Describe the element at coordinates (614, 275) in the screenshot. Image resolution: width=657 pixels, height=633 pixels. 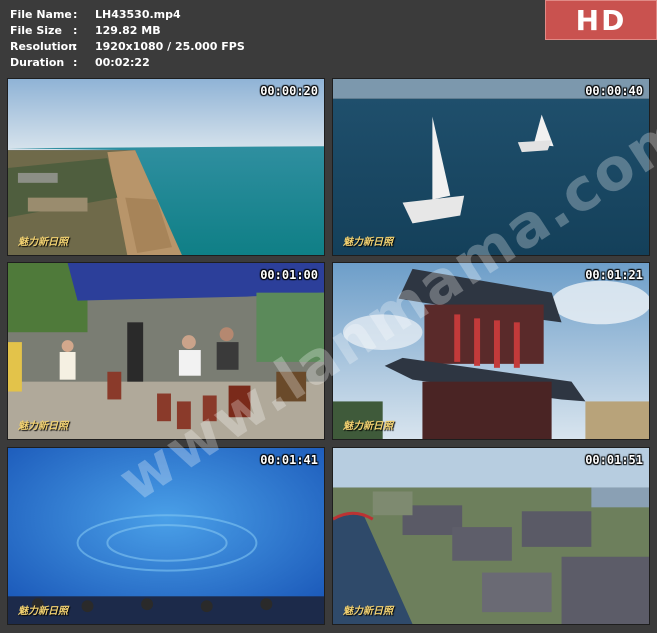
I see `timestamp: 00:01:21` at that location.